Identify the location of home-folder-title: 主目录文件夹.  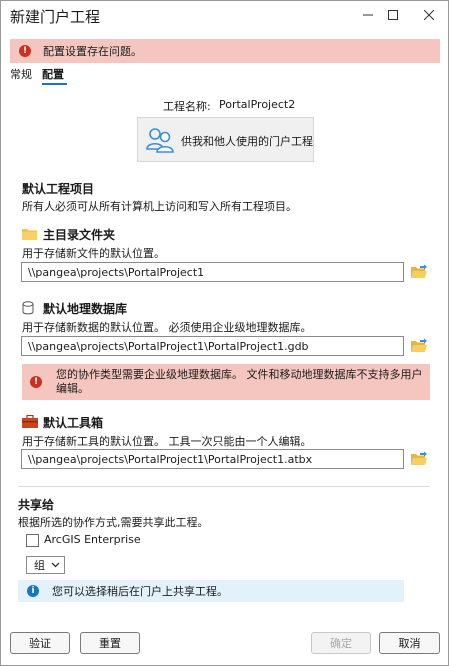
(79, 235).